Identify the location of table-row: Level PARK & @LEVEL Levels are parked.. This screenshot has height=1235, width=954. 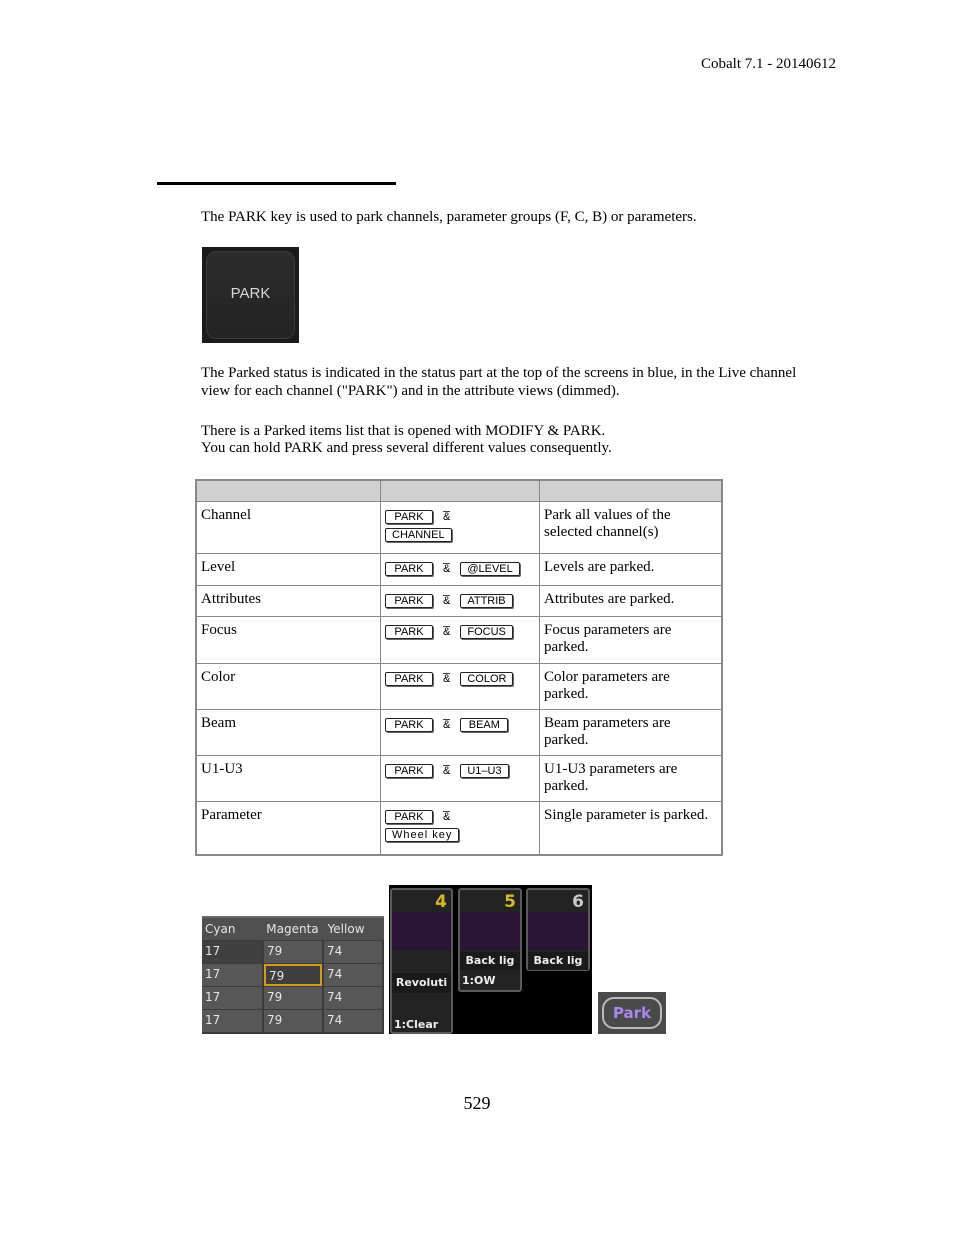
(459, 569).